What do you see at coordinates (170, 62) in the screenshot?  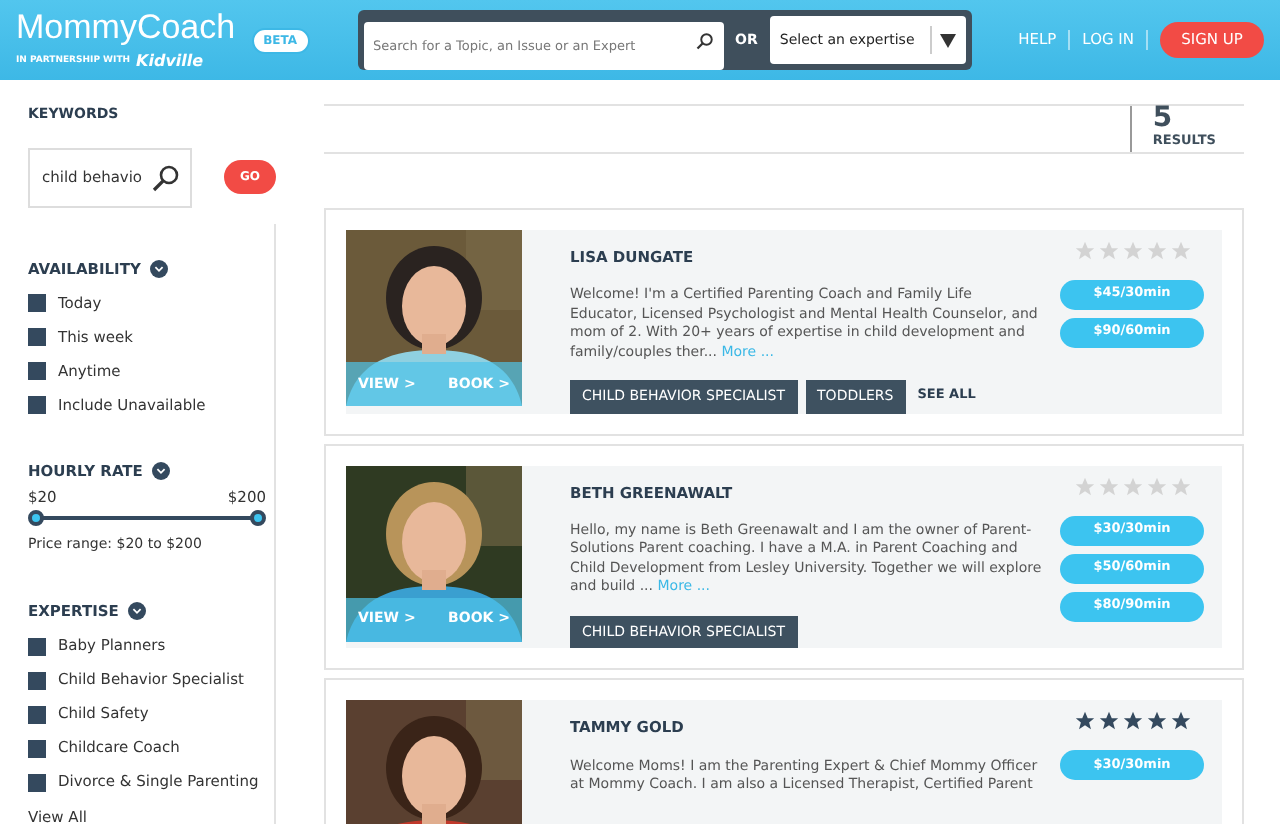 I see `partner-logo: Kidville` at bounding box center [170, 62].